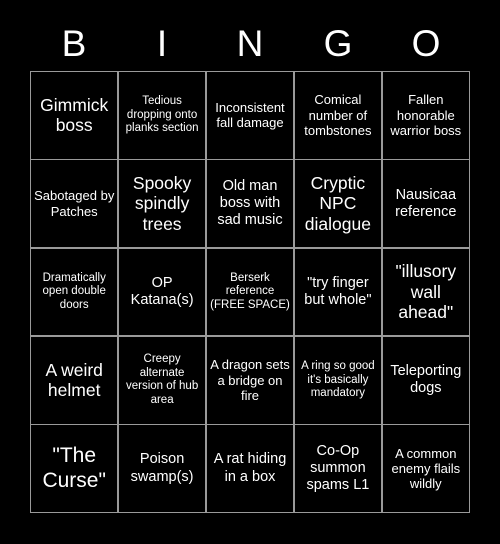  Describe the element at coordinates (74, 380) in the screenshot. I see `bingo-cell: A weird helmet` at that location.